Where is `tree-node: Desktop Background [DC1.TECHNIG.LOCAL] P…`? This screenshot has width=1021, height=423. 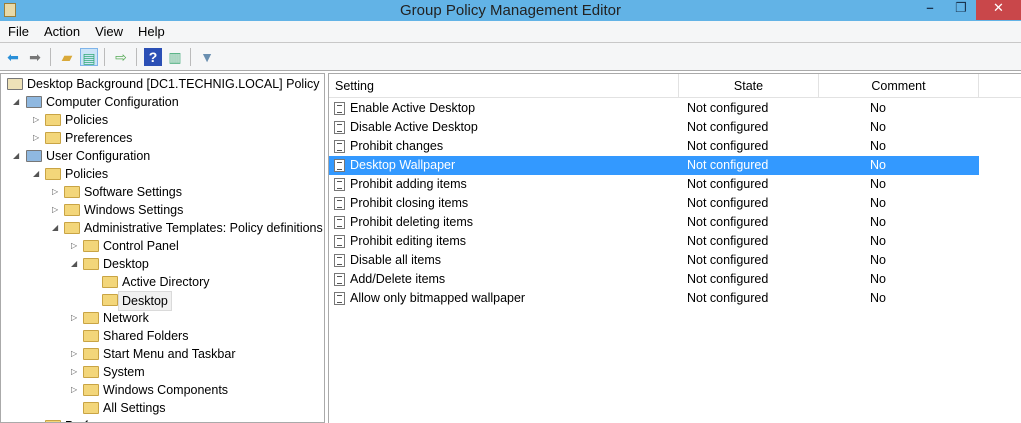
tree-node: Desktop Background [DC1.TECHNIG.LOCAL] P… is located at coordinates (162, 84).